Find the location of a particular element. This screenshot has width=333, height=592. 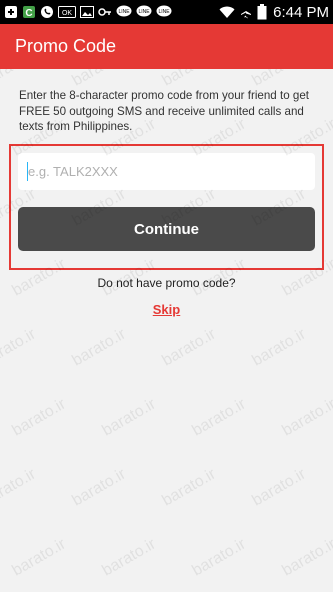

status-icons-left: C OK LINE LINE LINE is located at coordinates (88, 12).